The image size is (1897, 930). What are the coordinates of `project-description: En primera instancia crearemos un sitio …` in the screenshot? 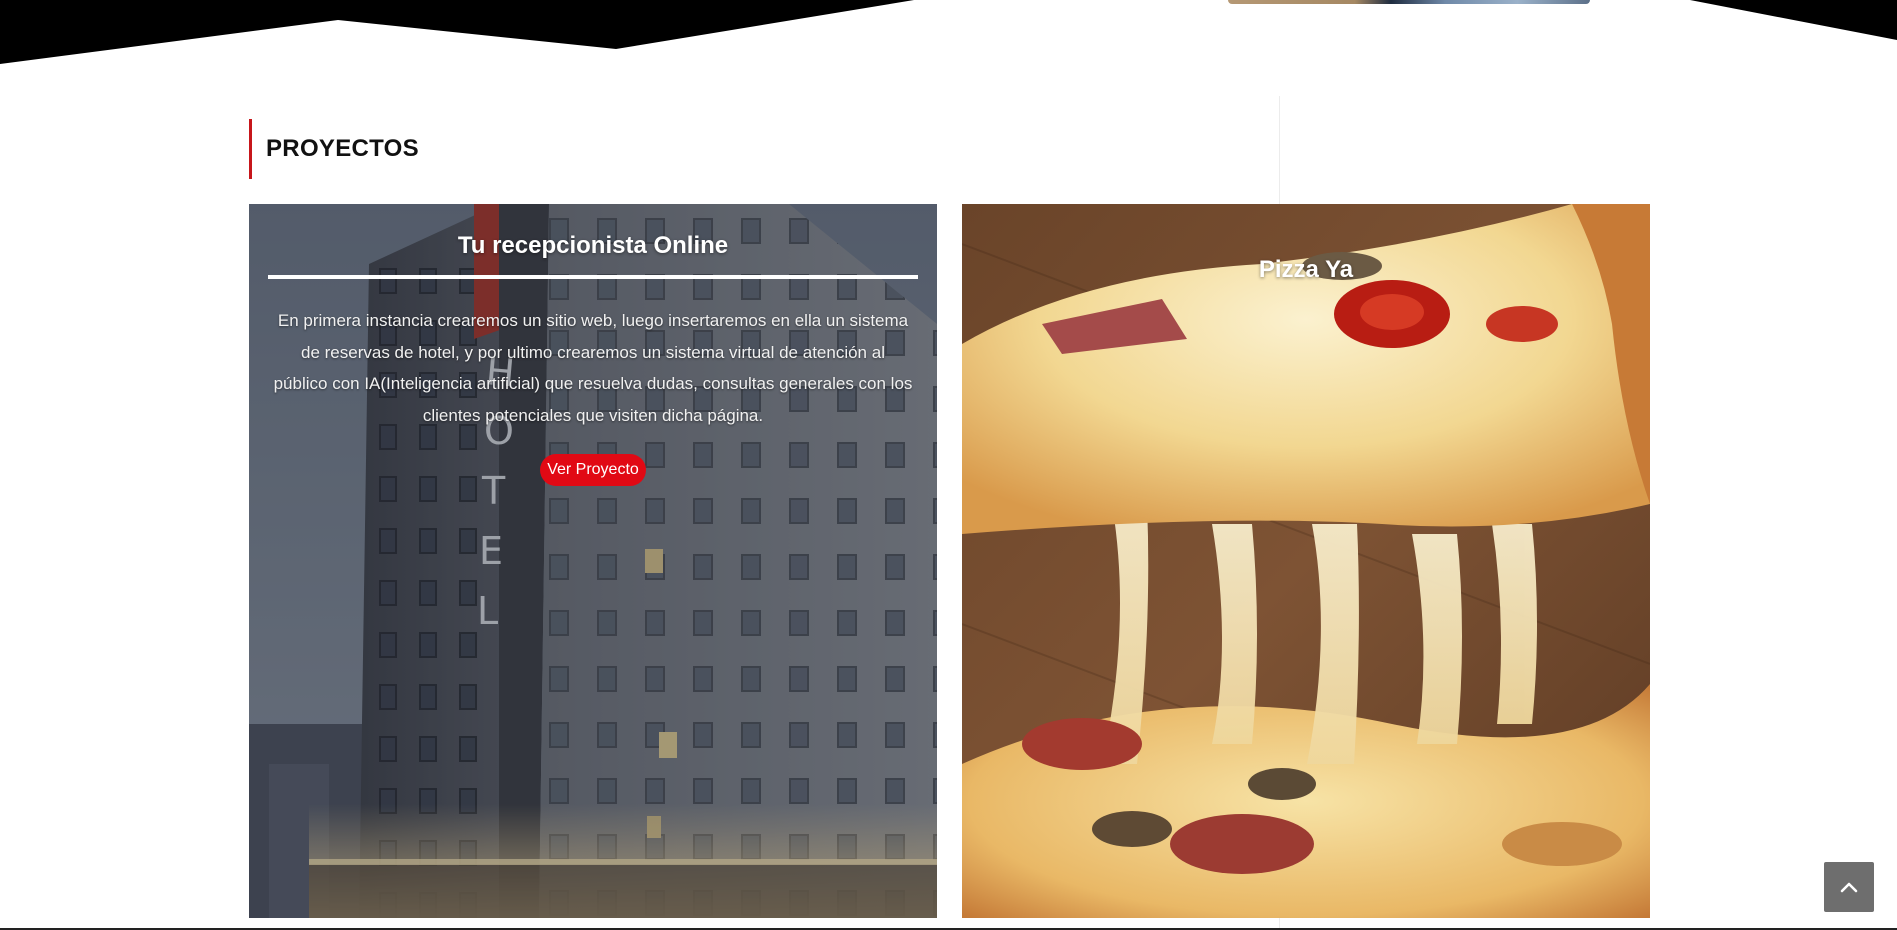 It's located at (593, 368).